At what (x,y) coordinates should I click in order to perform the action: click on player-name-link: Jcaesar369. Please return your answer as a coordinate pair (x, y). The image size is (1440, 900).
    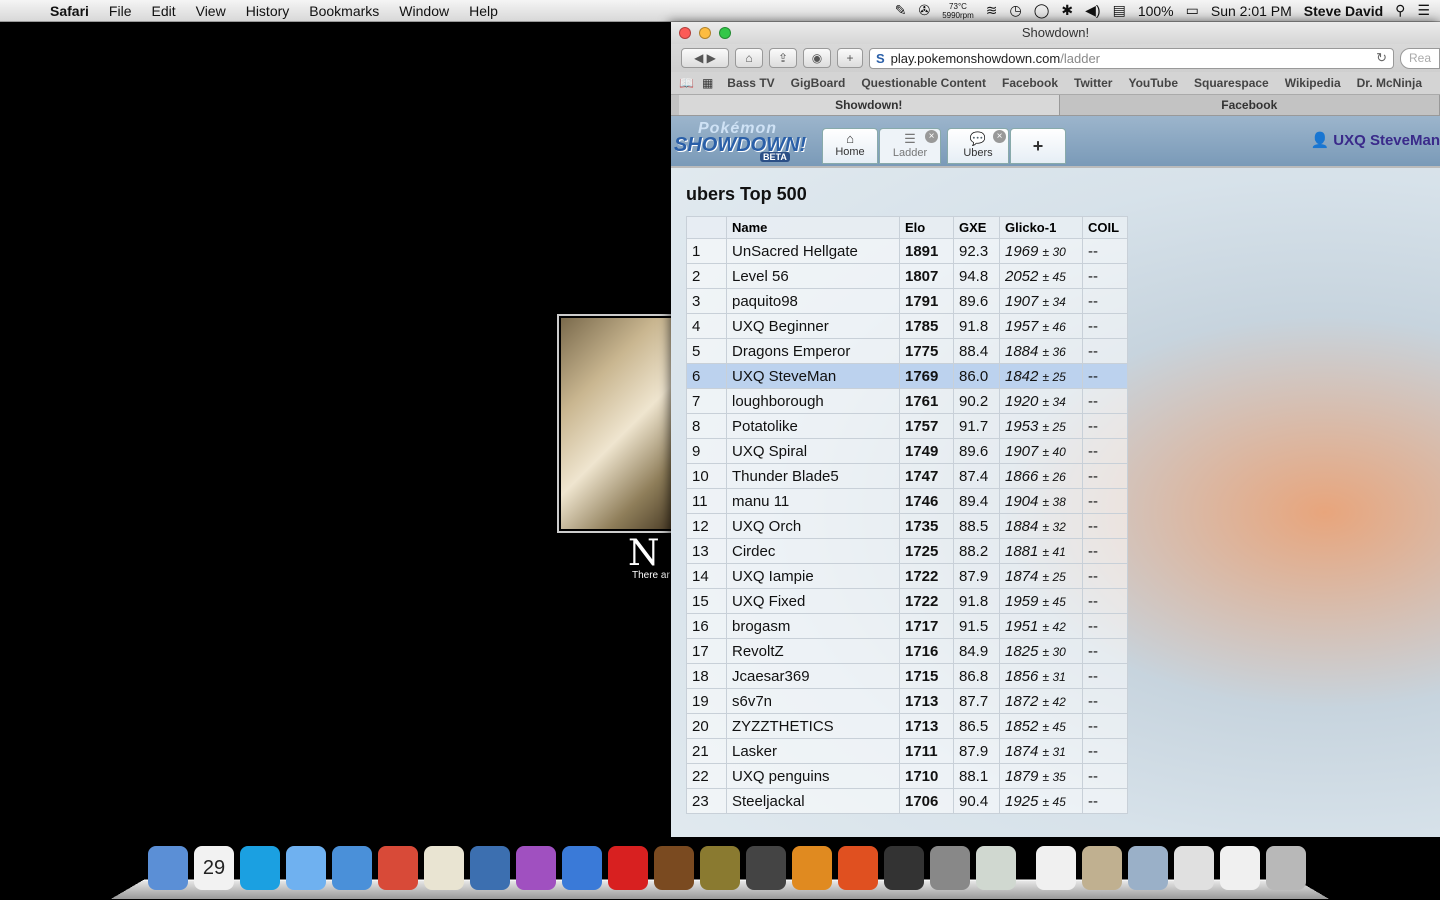
    Looking at the image, I should click on (813, 676).